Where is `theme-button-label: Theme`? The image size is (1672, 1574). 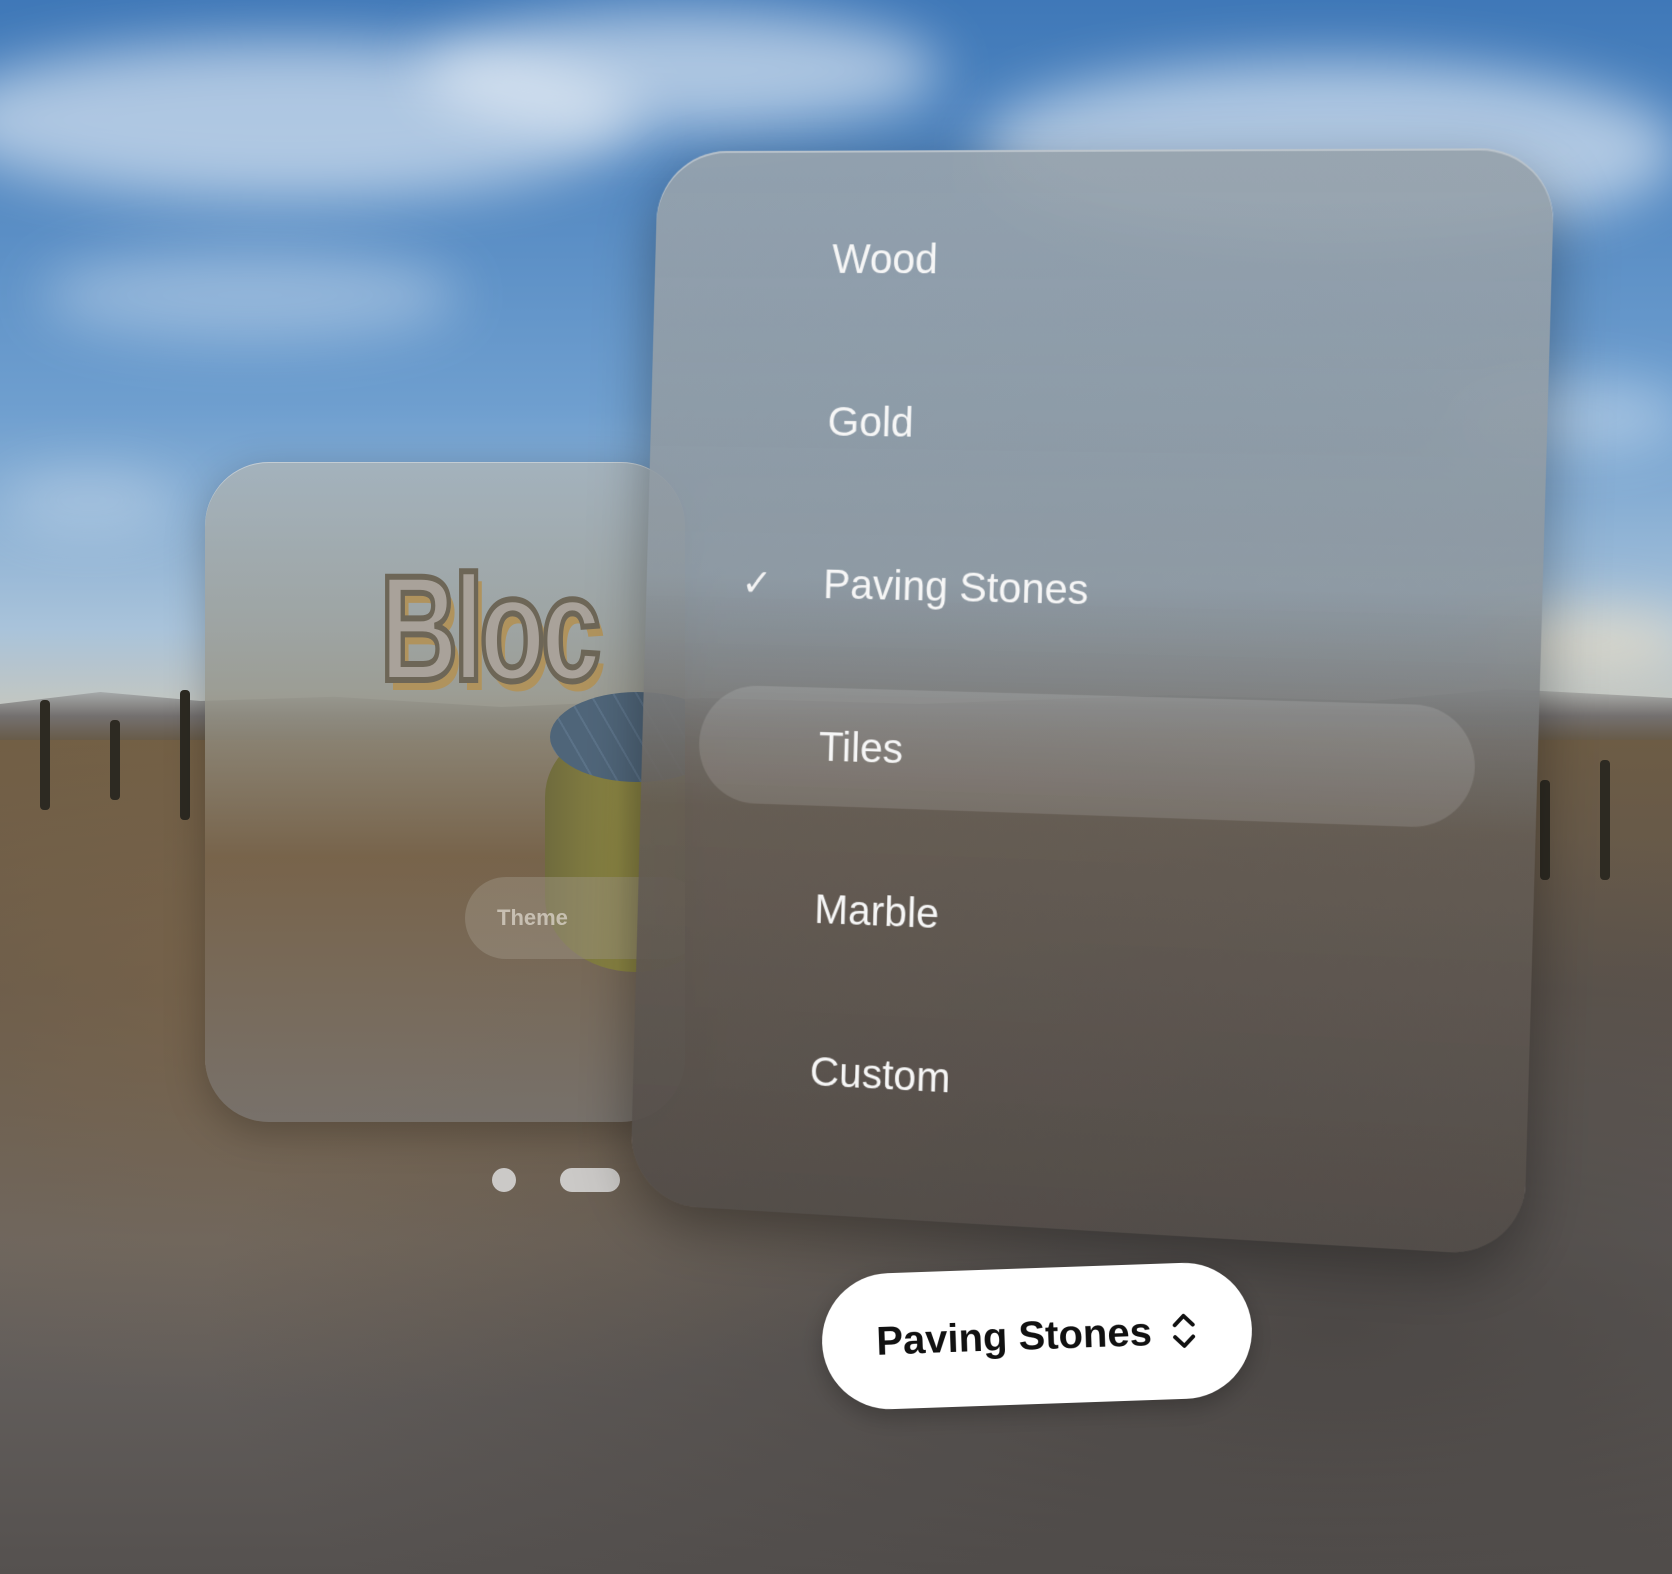 theme-button-label: Theme is located at coordinates (532, 918).